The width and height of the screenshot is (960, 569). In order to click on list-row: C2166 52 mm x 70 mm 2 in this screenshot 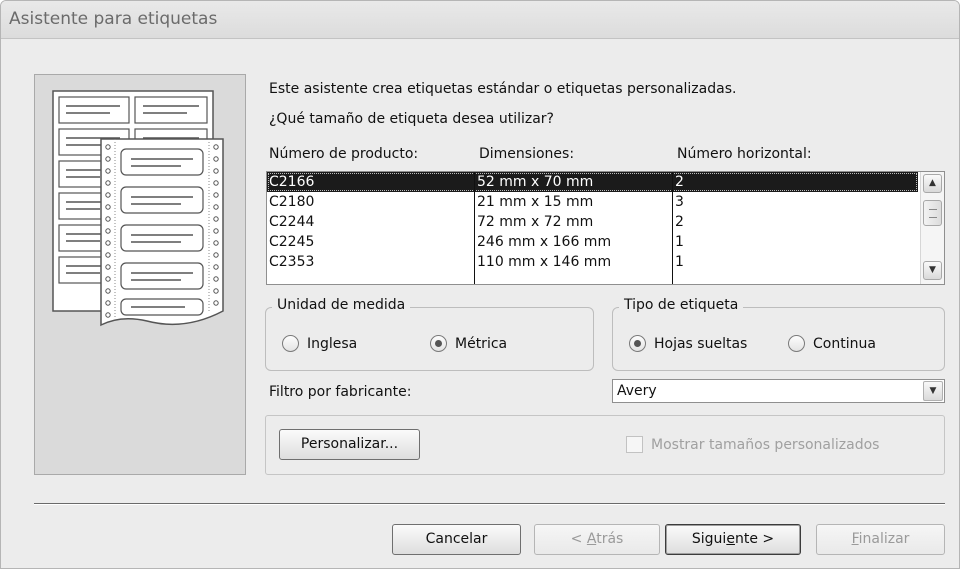, I will do `click(592, 182)`.